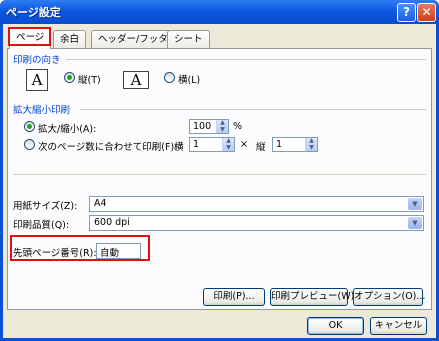 The image size is (439, 341). Describe the element at coordinates (42, 110) in the screenshot. I see `scaling-group-label: 拡大縮小印刷` at that location.